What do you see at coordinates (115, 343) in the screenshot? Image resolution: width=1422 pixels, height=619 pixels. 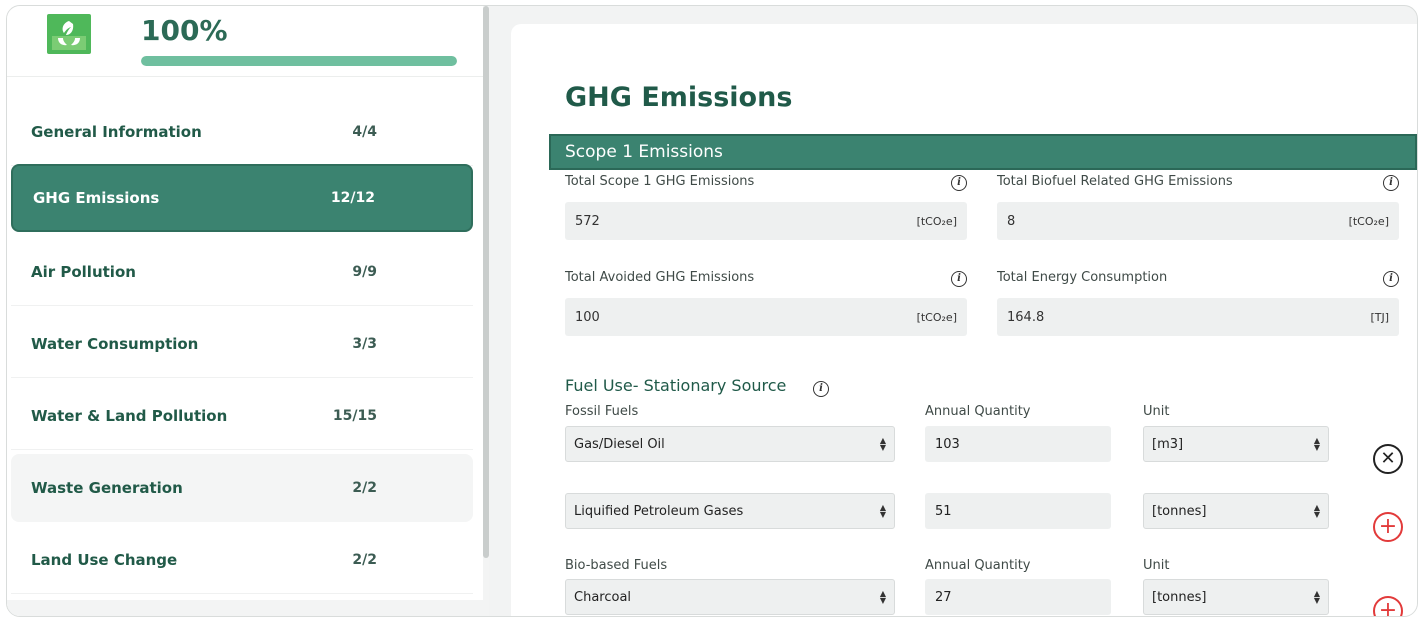 I see `sidebar-item-label: Water Consumption` at bounding box center [115, 343].